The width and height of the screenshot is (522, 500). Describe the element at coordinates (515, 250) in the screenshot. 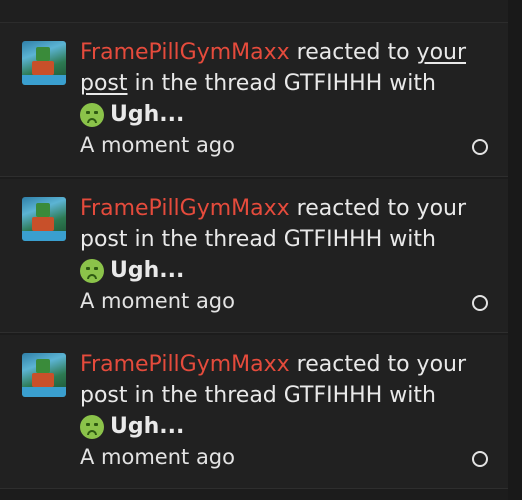

I see `scrollbar-track` at that location.